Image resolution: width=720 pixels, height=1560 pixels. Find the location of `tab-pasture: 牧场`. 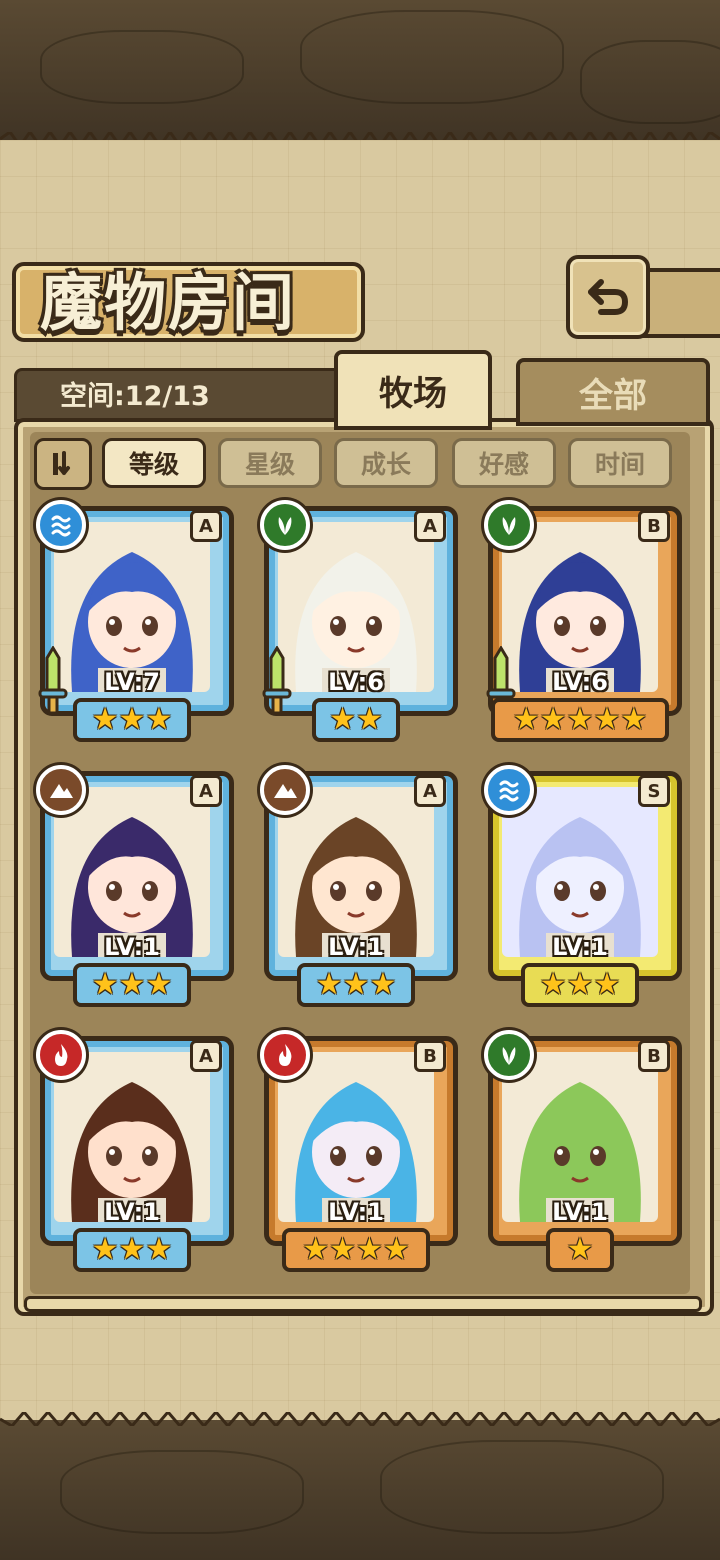

tab-pasture: 牧场 is located at coordinates (413, 390).